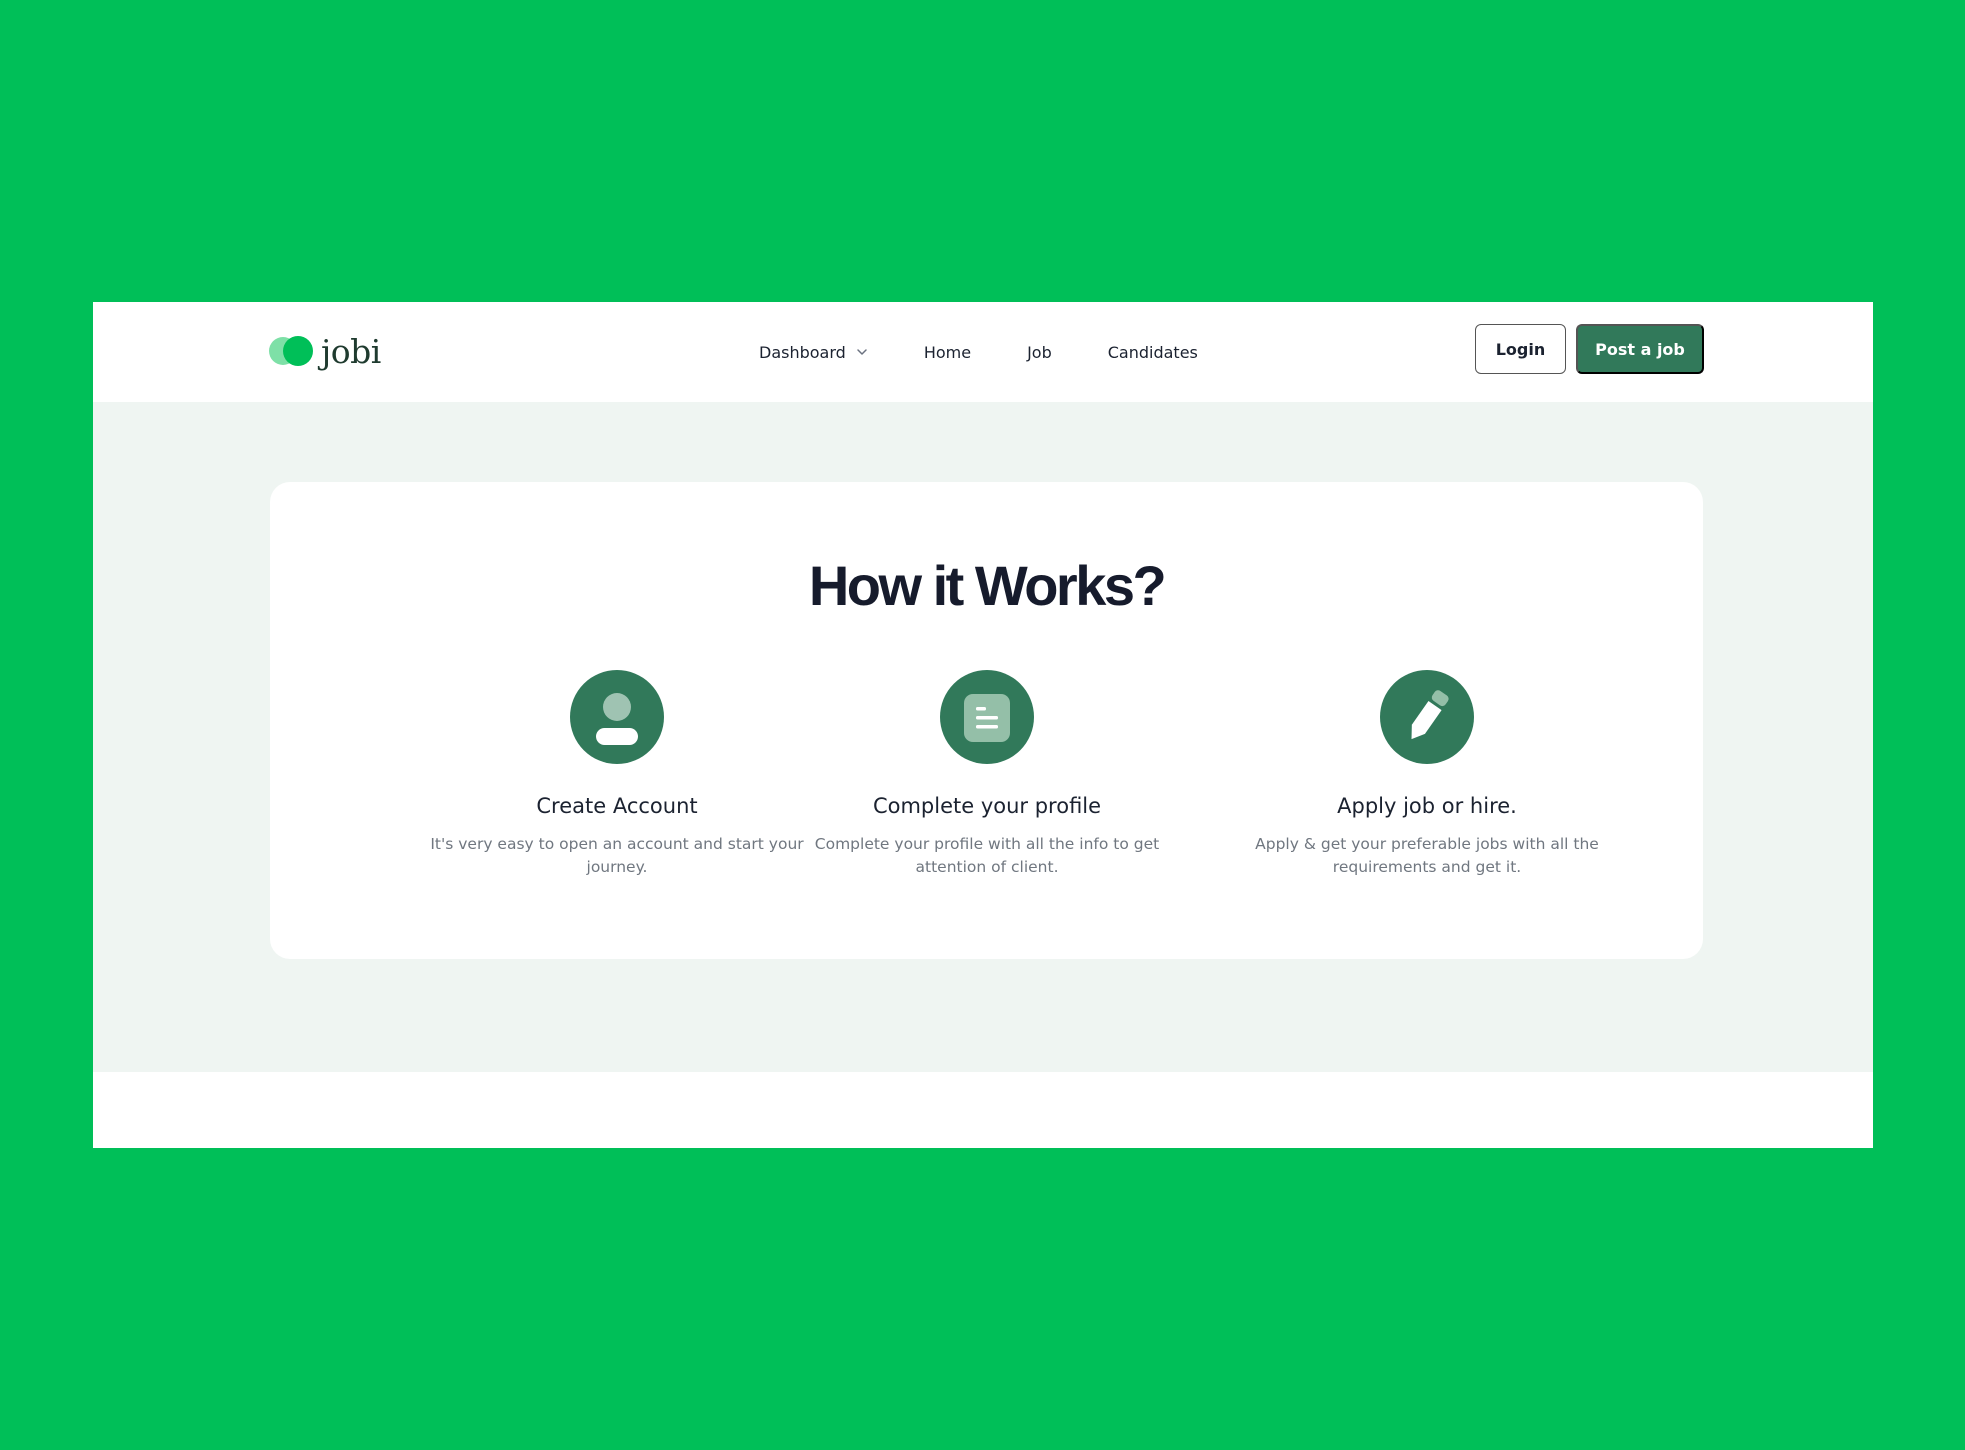  Describe the element at coordinates (987, 717) in the screenshot. I see `document-icon` at that location.